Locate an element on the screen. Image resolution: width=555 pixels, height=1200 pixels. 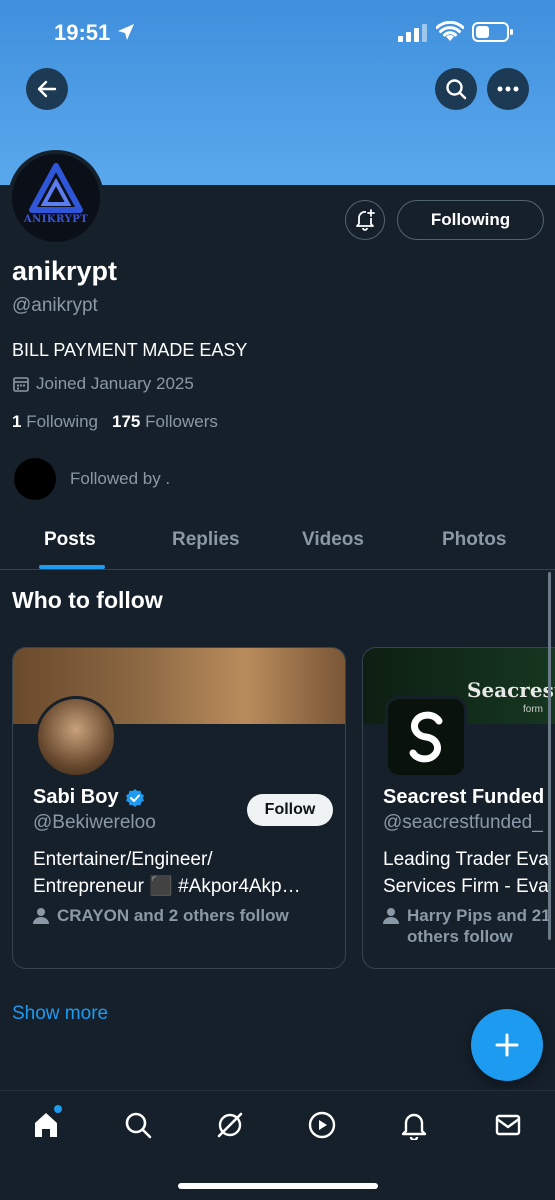
tab-posts: Posts is located at coordinates (70, 540).